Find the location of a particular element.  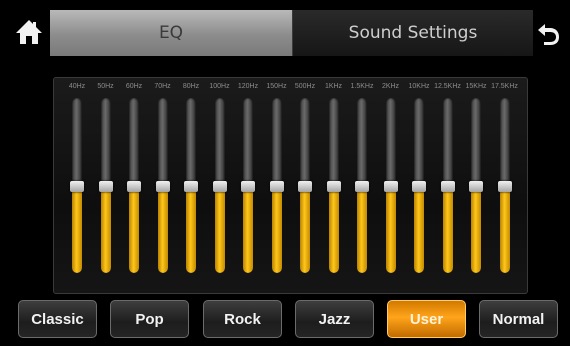

tab-eq-label: EQ is located at coordinates (171, 33).